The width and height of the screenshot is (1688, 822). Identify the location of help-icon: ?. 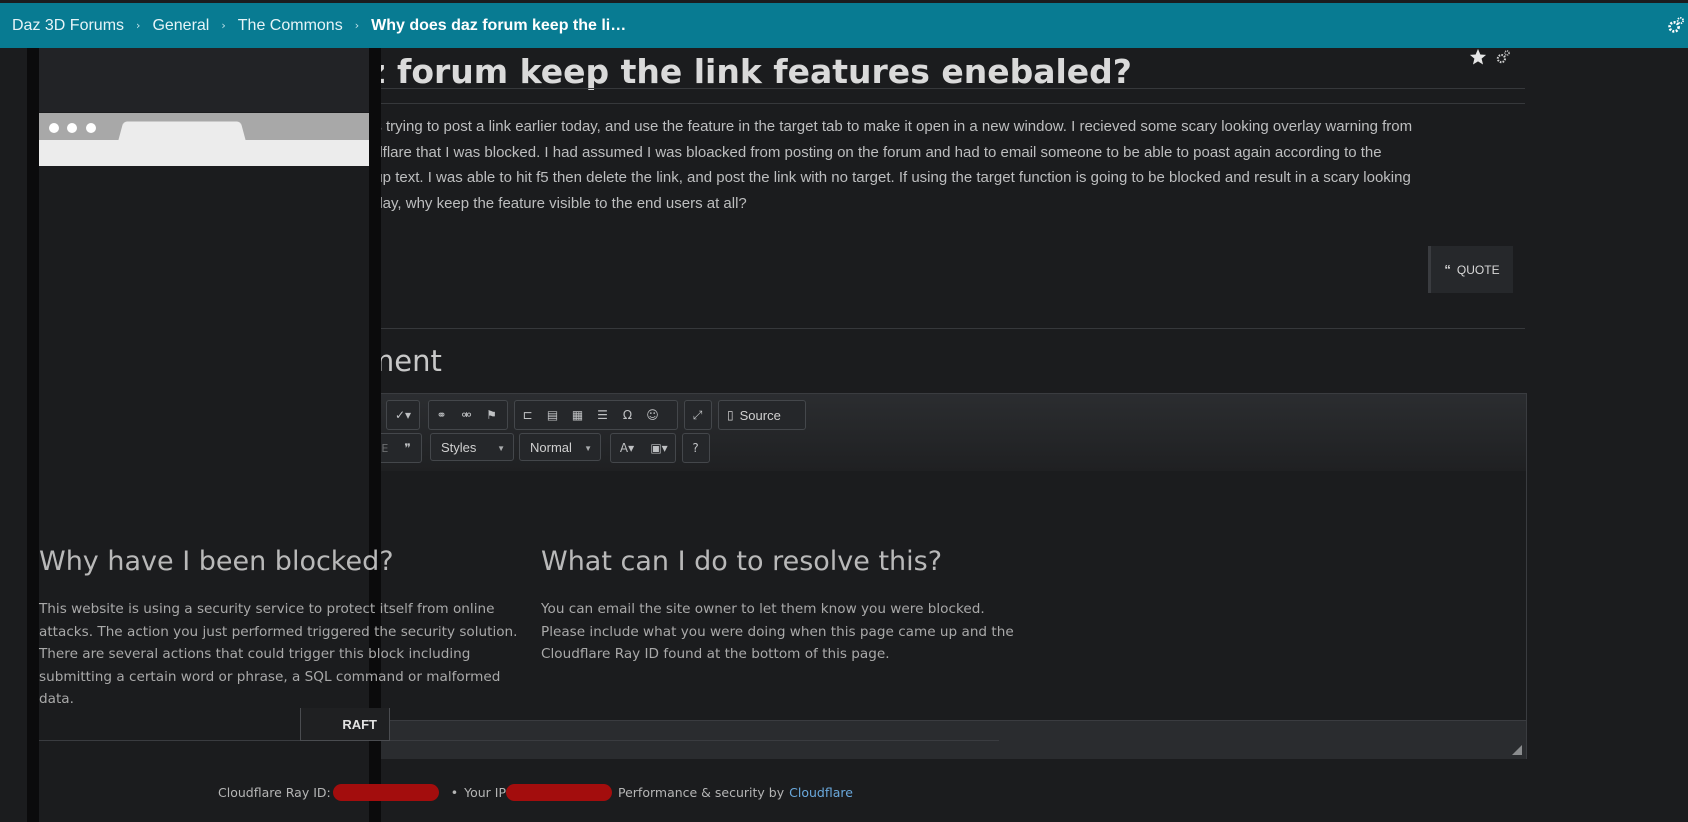
(695, 448).